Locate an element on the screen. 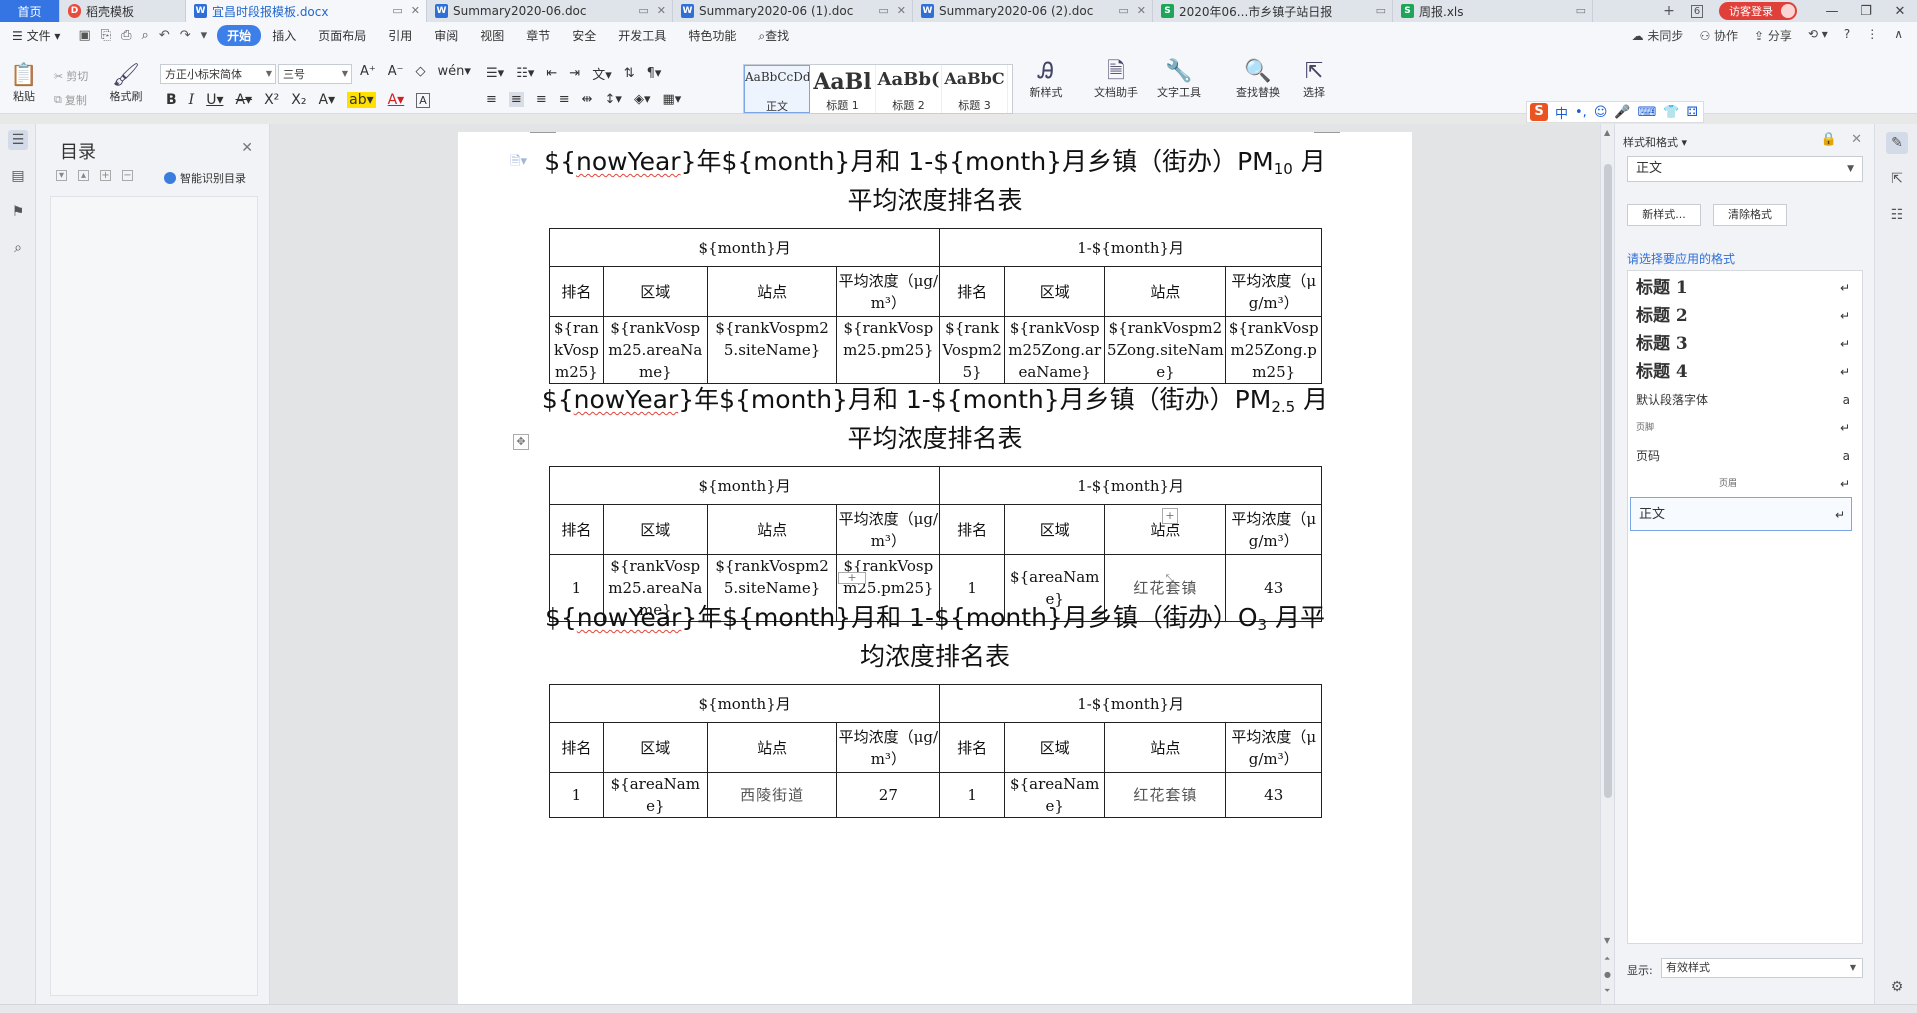  borders-icon: ▦▾ is located at coordinates (671, 99).